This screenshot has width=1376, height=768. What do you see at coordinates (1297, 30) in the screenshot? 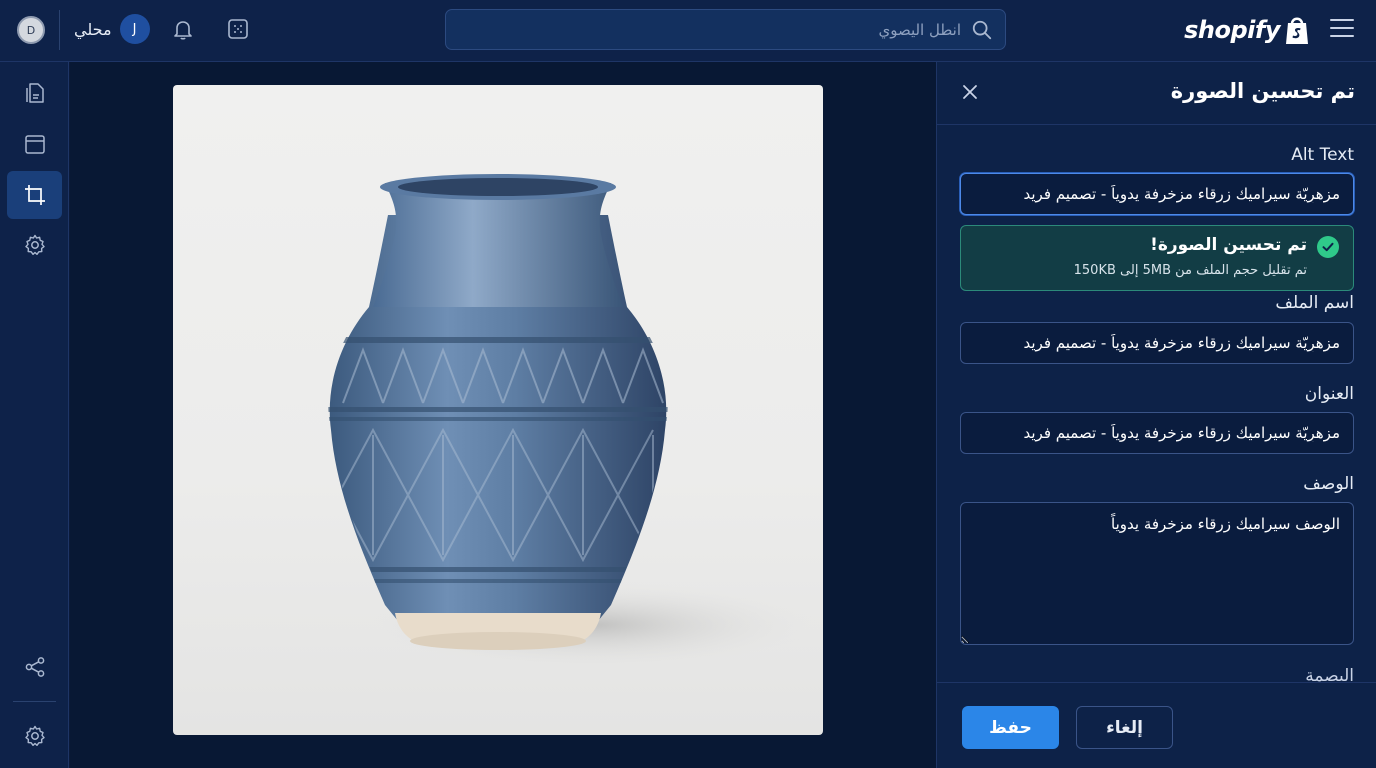
I see `shopify-bag-icon` at bounding box center [1297, 30].